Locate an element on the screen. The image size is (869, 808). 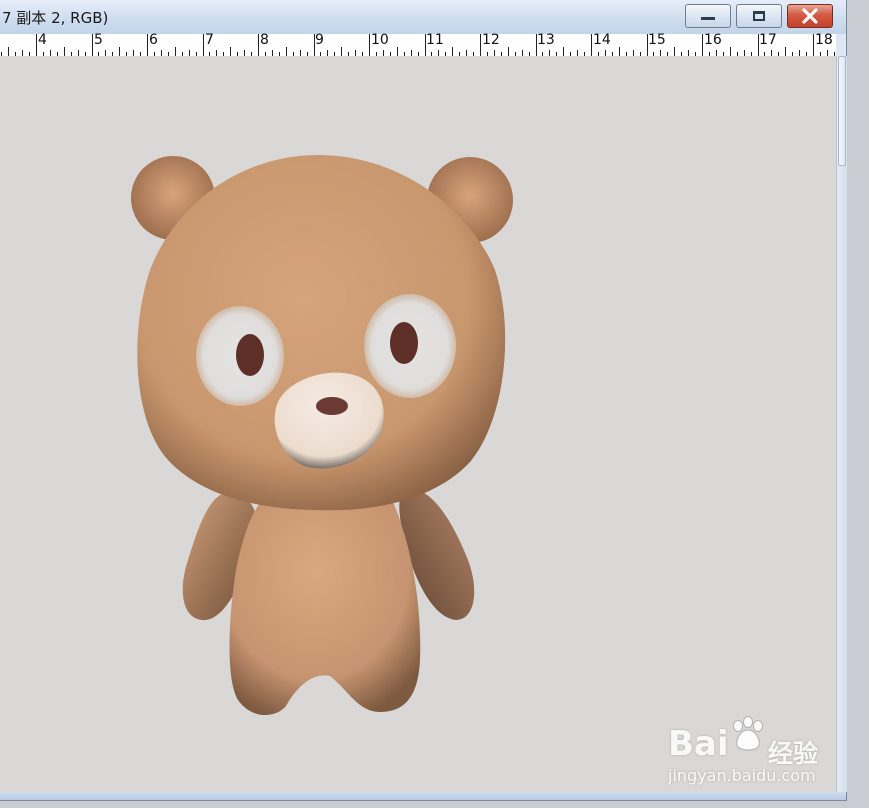
ruler-label: 12 is located at coordinates (491, 40).